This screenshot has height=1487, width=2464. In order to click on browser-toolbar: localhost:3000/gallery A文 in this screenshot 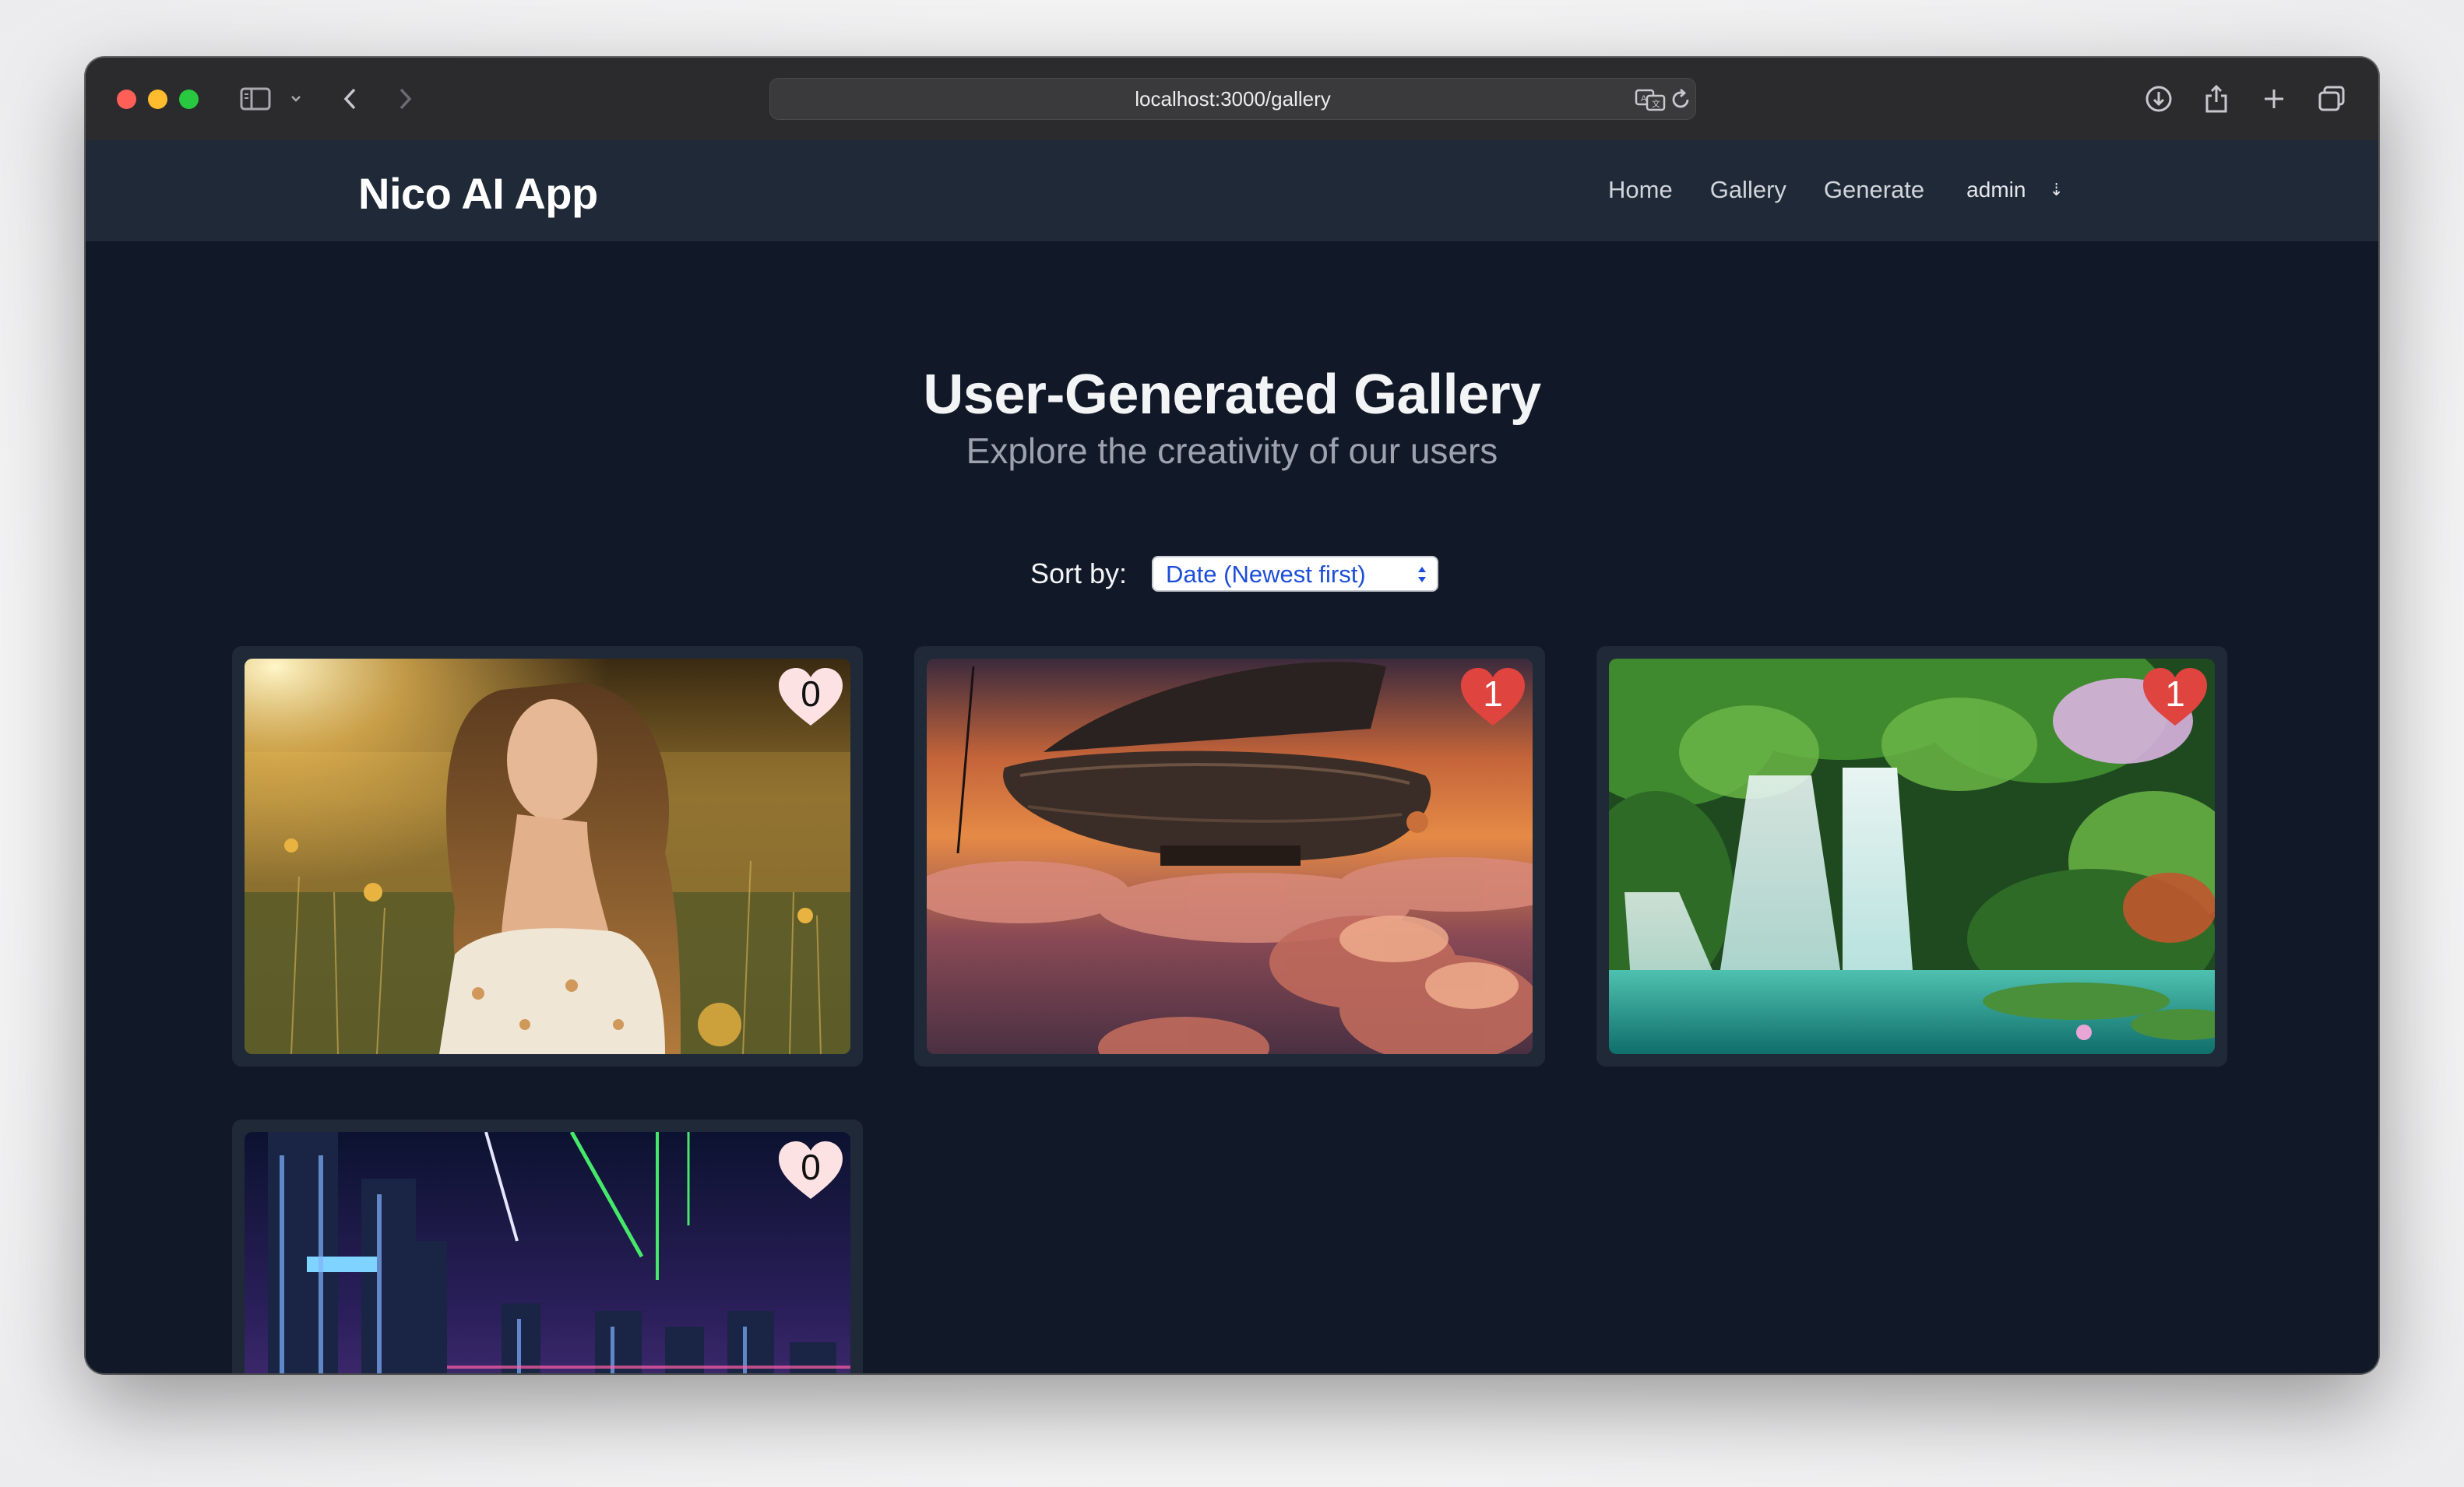, I will do `click(1232, 100)`.